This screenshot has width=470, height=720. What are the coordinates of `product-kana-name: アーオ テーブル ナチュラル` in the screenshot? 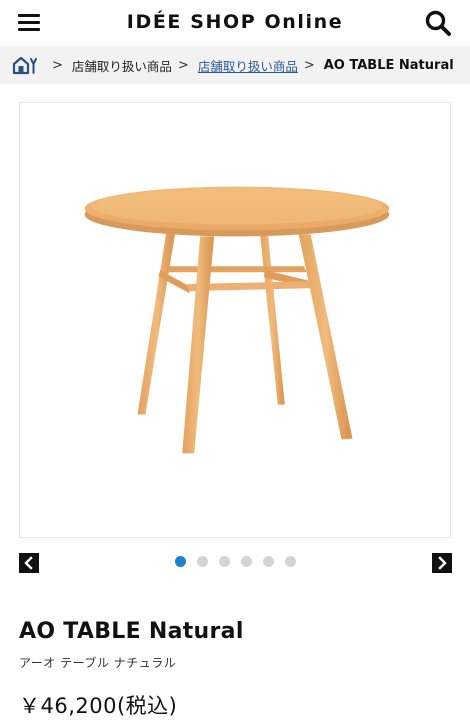 It's located at (98, 663).